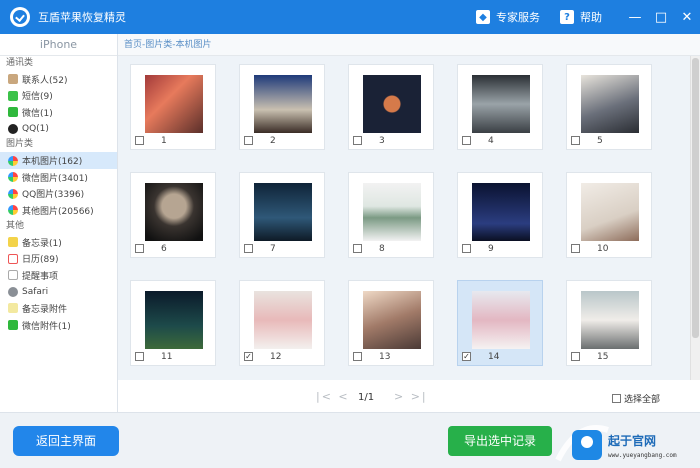  I want to click on sidebar-item-notes: 备忘录(1), so click(58, 242).